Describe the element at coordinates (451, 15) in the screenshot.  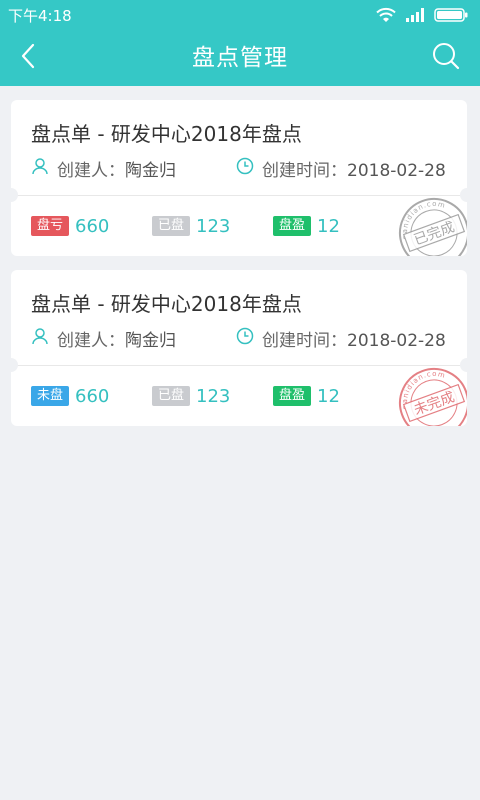
I see `battery-icon` at that location.